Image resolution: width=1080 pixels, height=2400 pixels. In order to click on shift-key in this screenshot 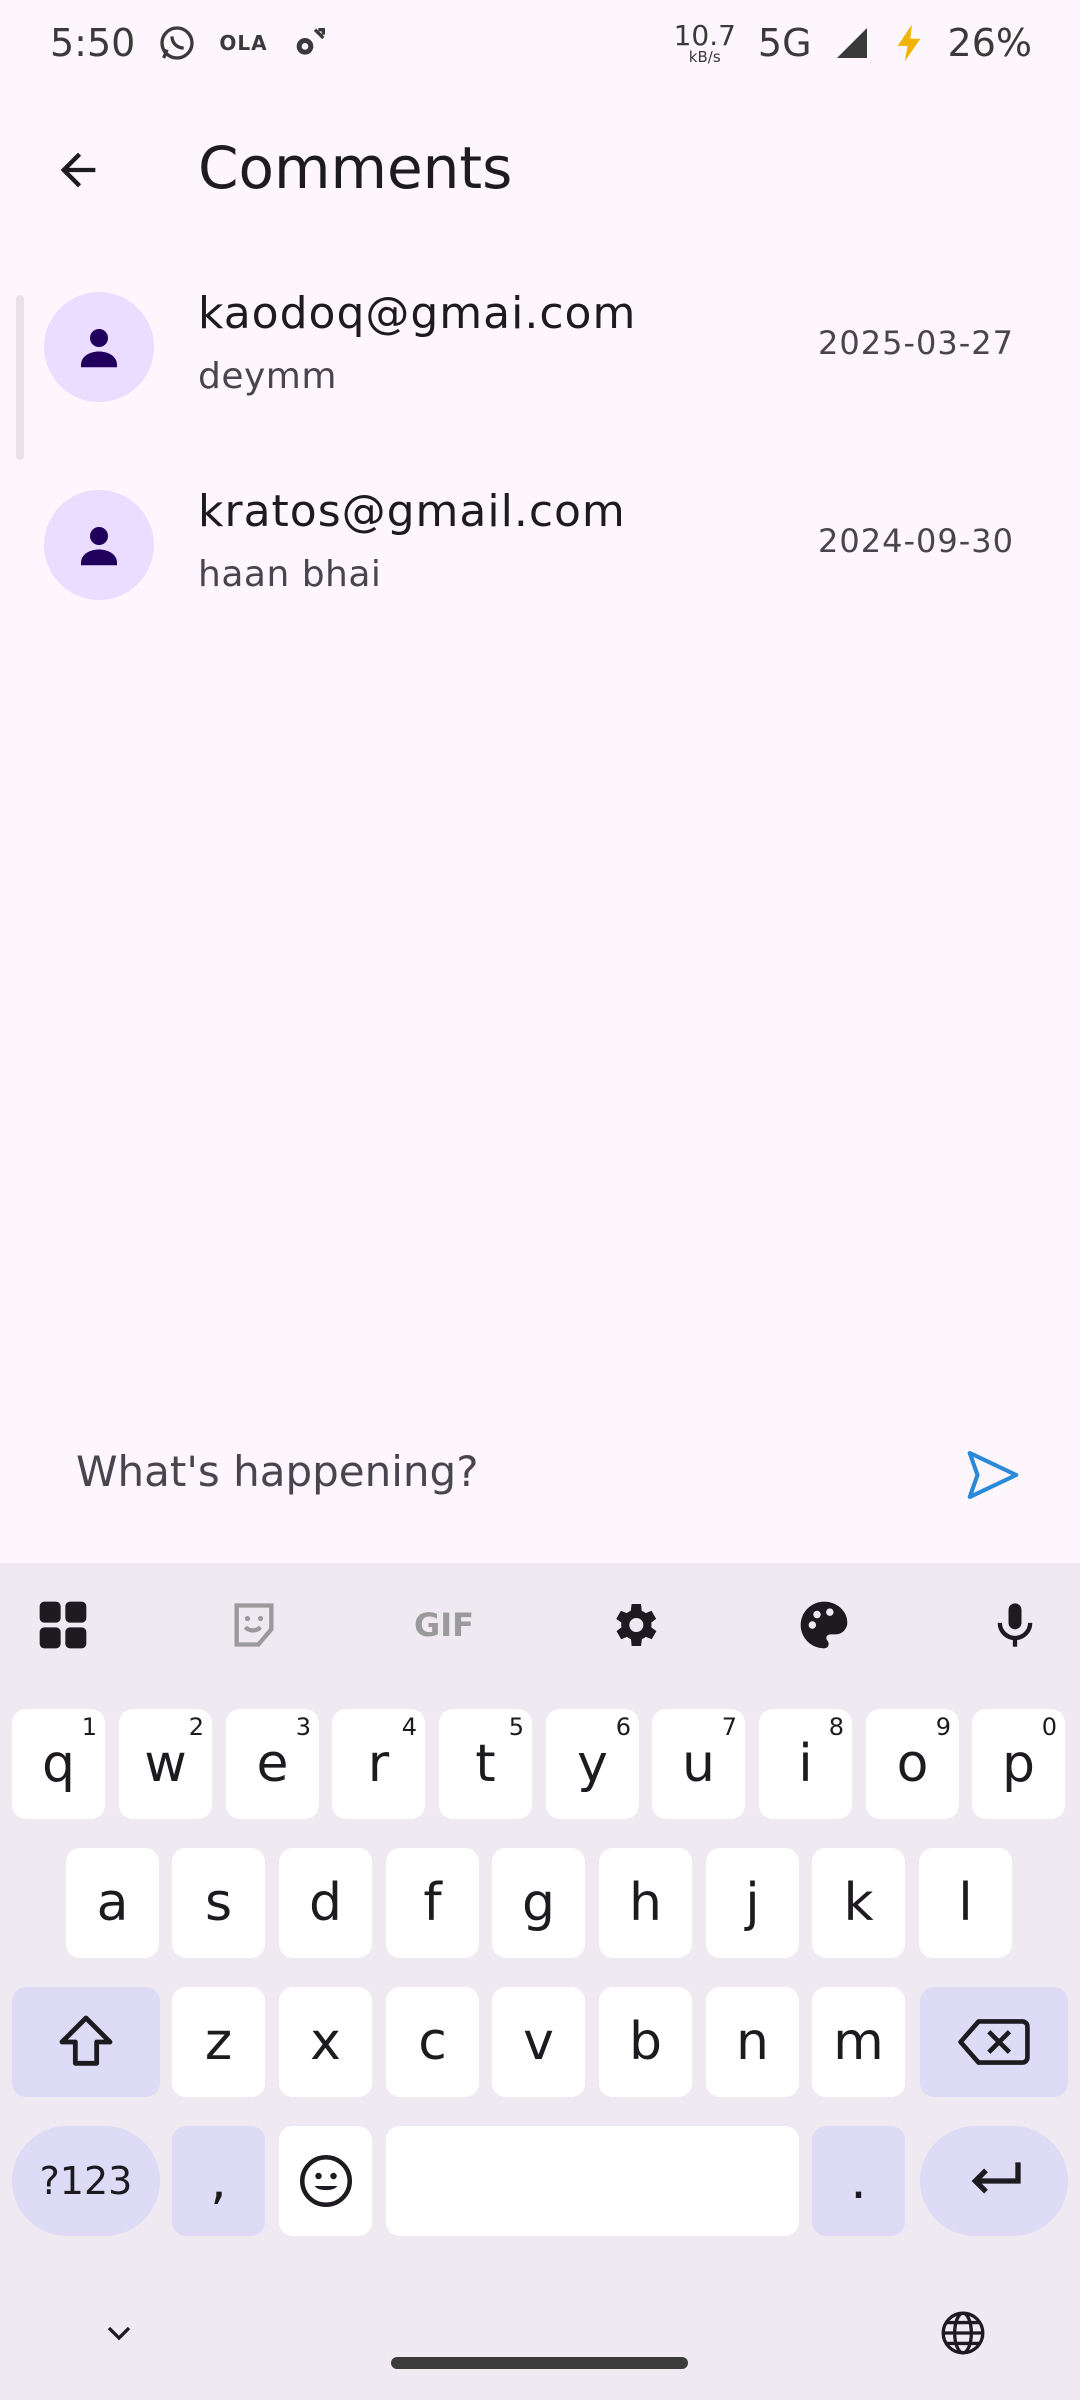, I will do `click(86, 2042)`.